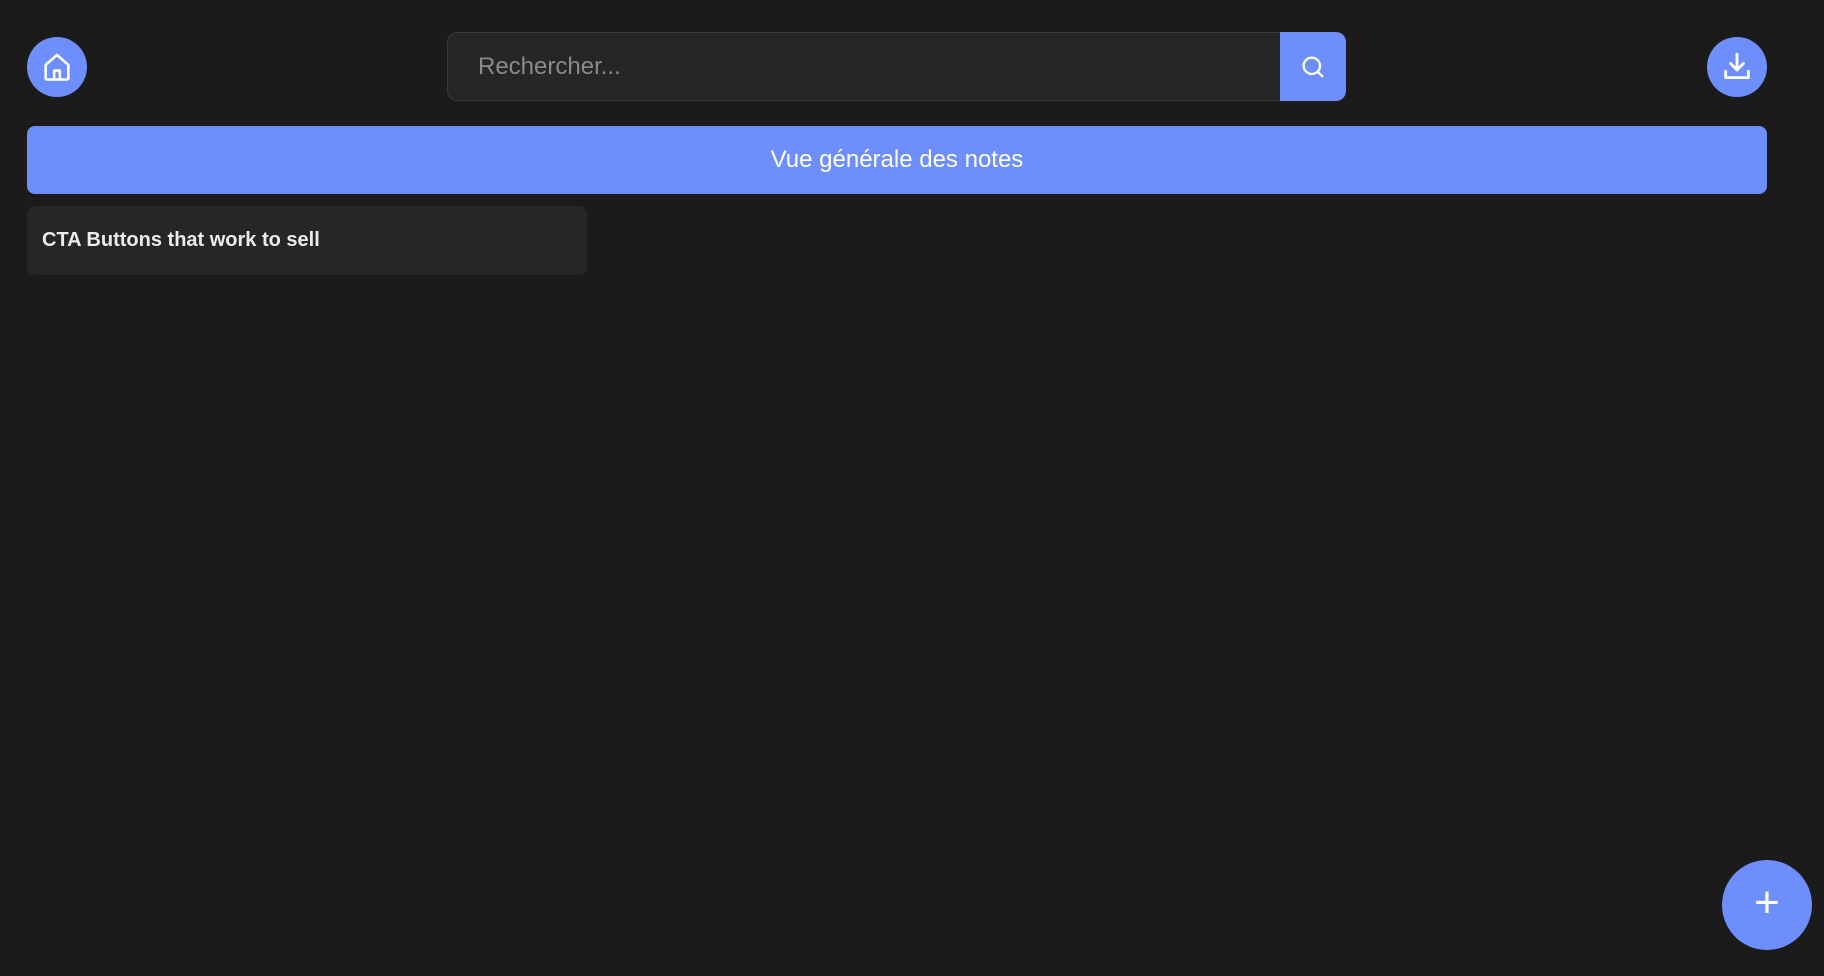 The height and width of the screenshot is (976, 1824). Describe the element at coordinates (863, 66) in the screenshot. I see `search-input` at that location.